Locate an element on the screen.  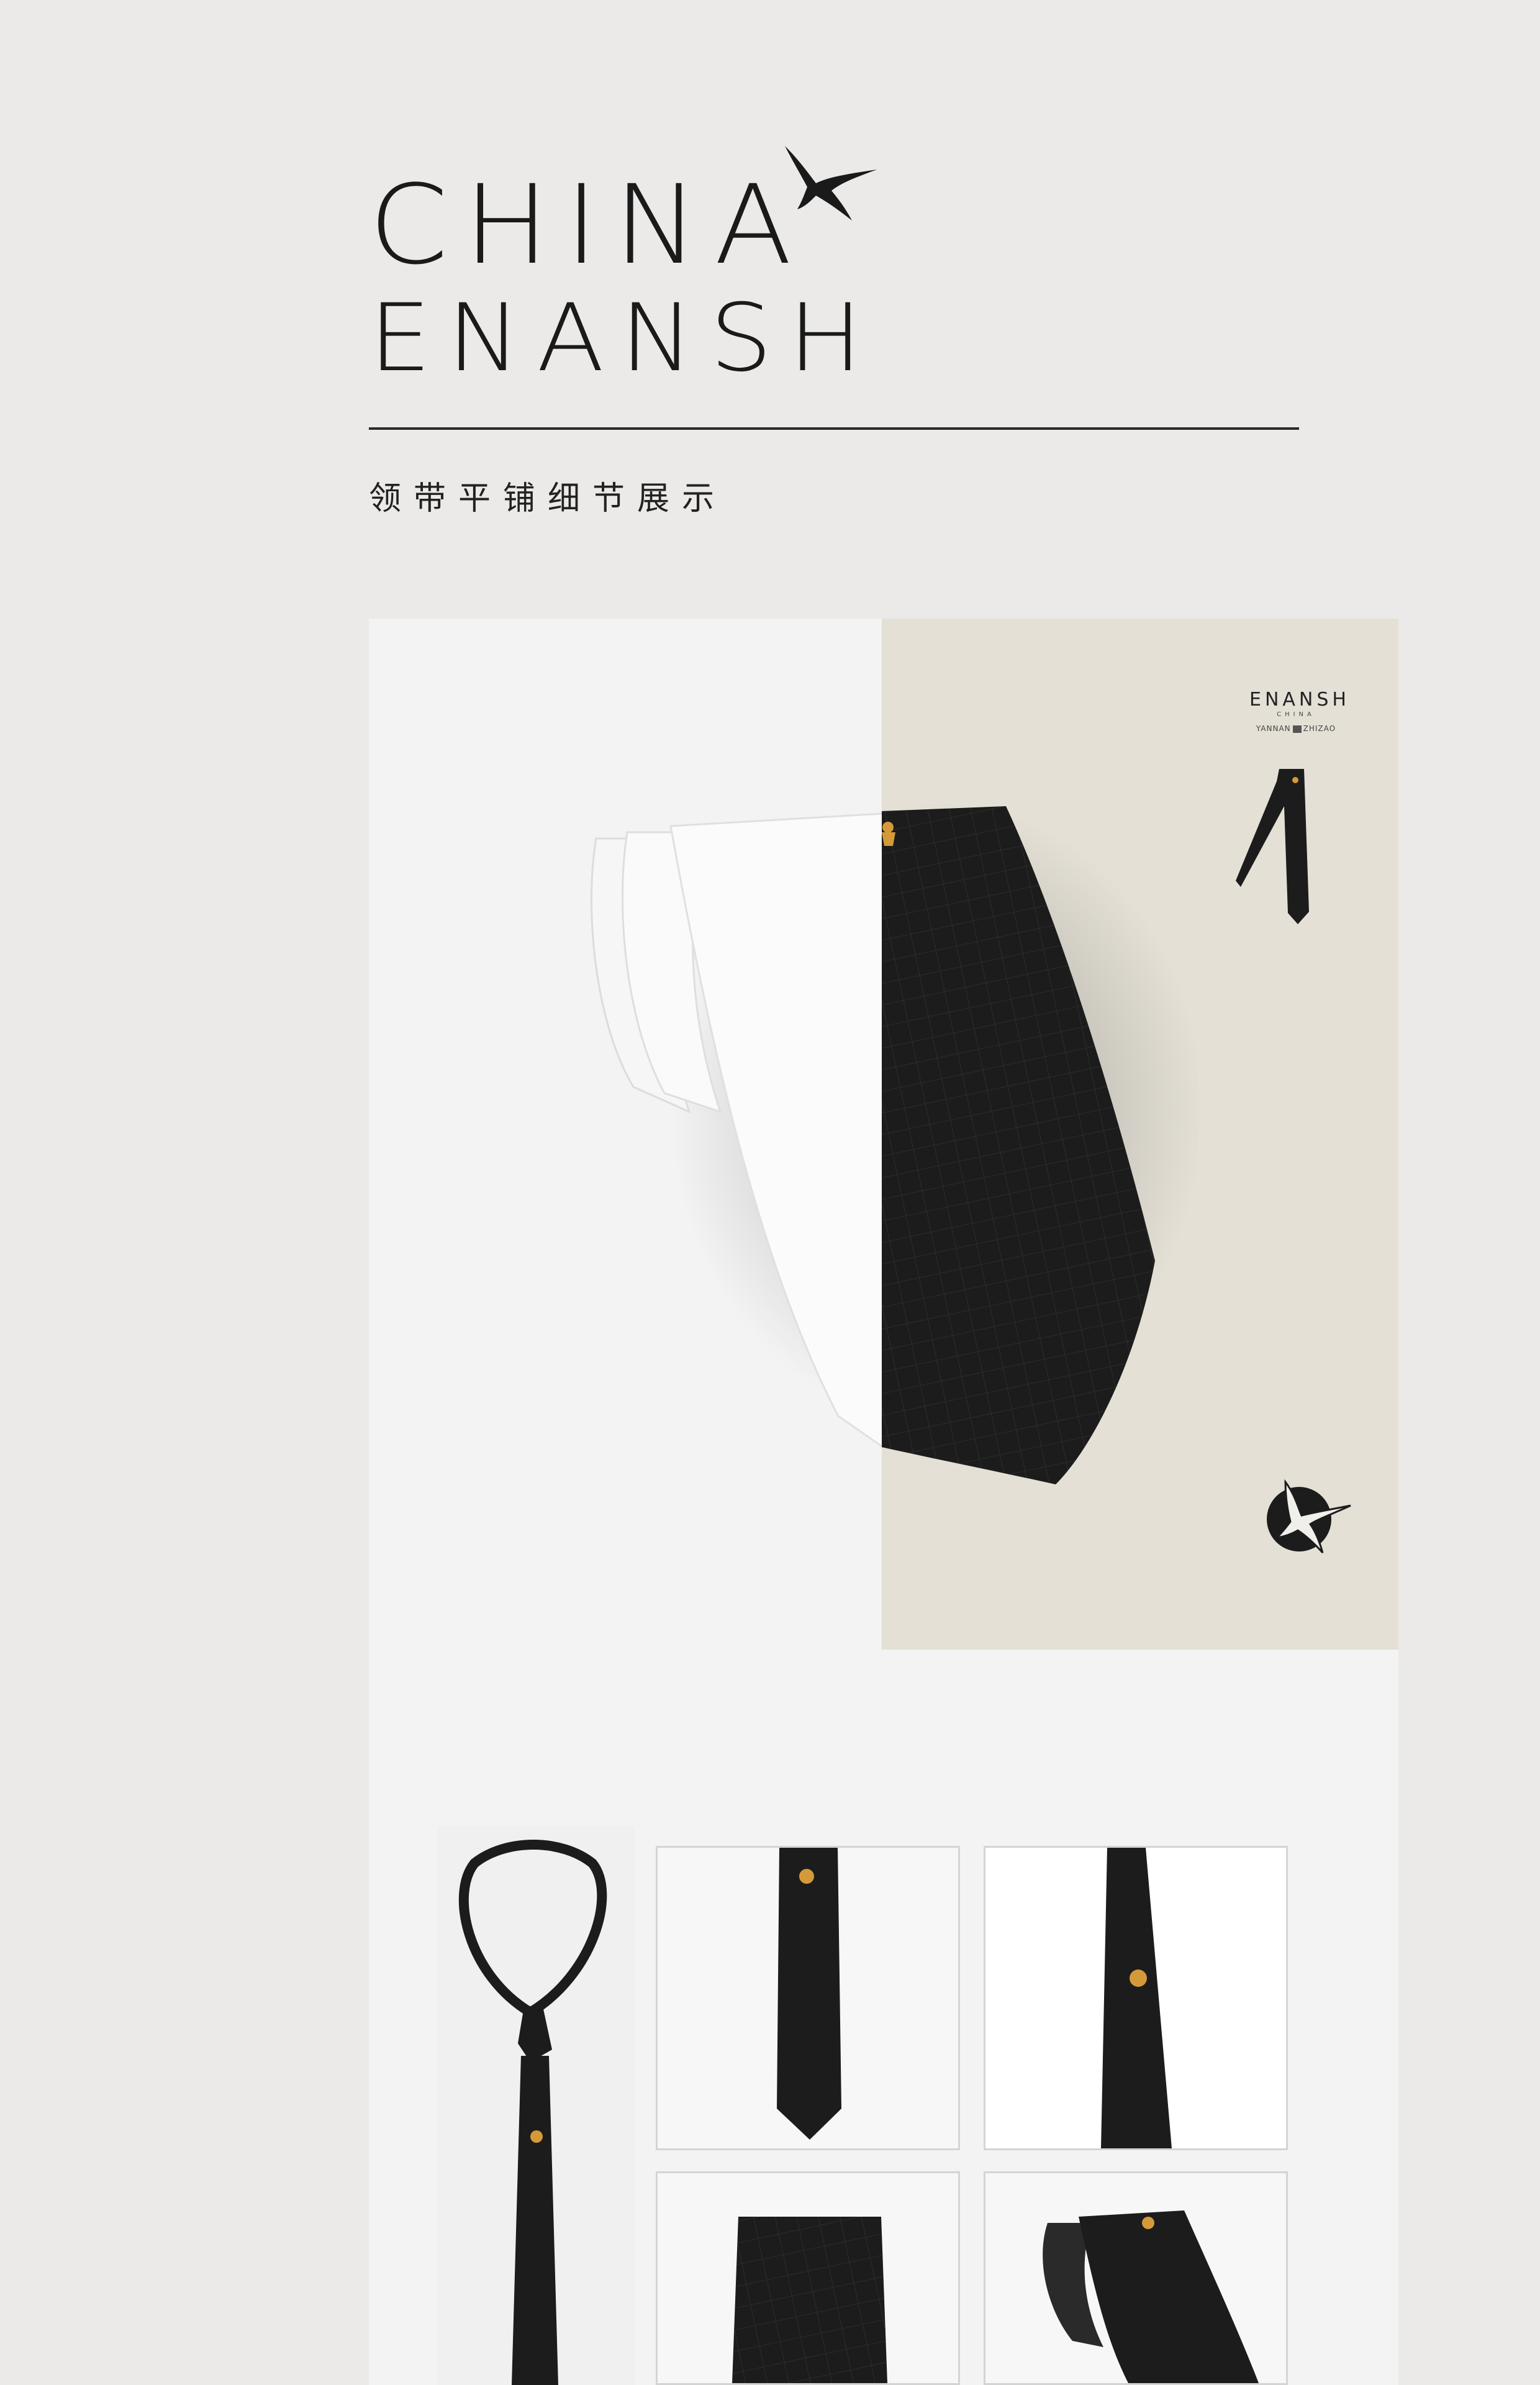
small-brand-mark: ENANSH CHINA YANNAN ZHIZAO is located at coordinates (1300, 711).